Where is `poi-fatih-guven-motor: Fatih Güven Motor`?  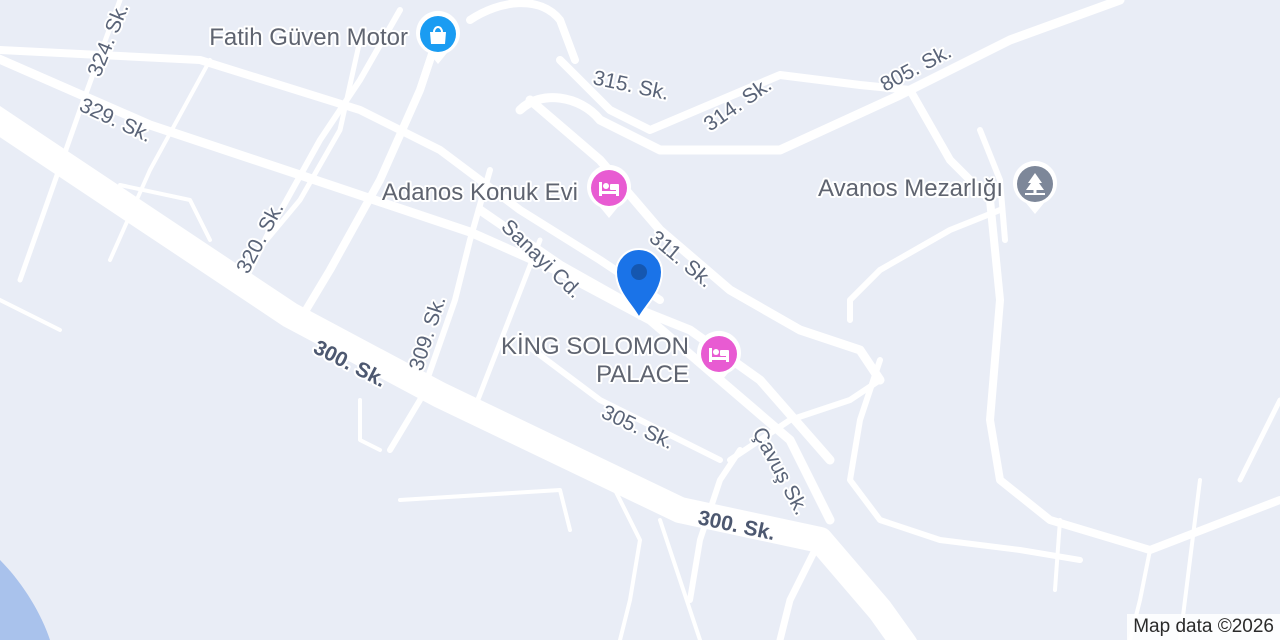 poi-fatih-guven-motor: Fatih Güven Motor is located at coordinates (333, 37).